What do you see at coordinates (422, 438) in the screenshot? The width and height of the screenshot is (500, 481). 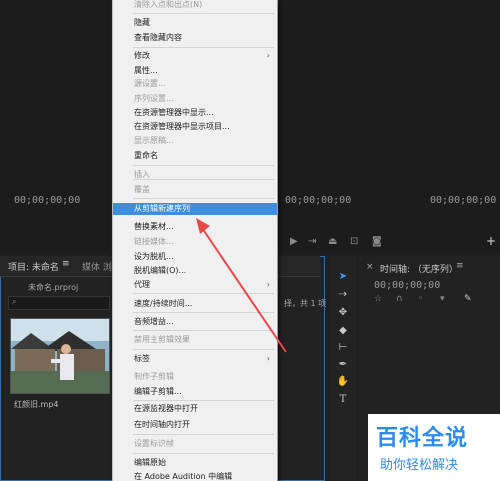 I see `watermark-title: 百科全说` at bounding box center [422, 438].